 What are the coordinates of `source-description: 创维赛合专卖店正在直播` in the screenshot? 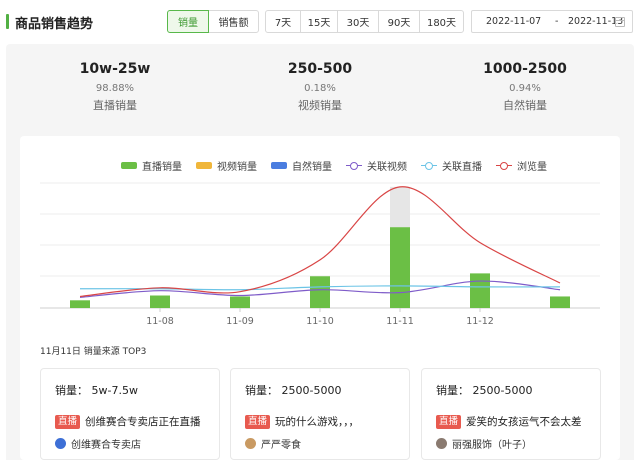 It's located at (143, 421).